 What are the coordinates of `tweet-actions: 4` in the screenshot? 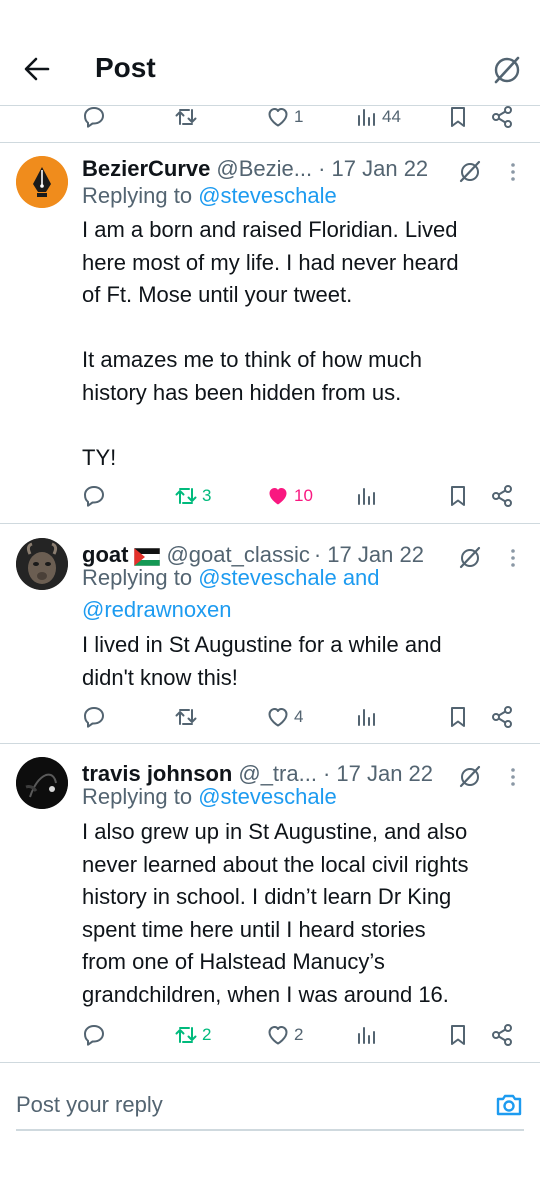 It's located at (302, 717).